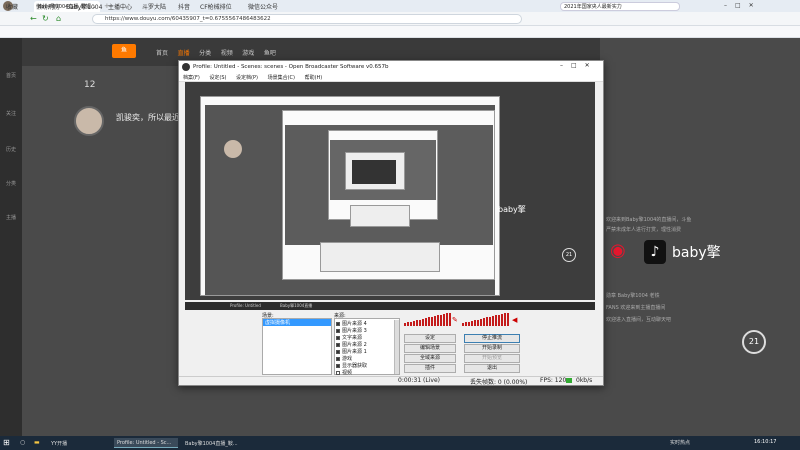 The height and width of the screenshot is (450, 800). What do you see at coordinates (492, 358) in the screenshot?
I see `start-preview-button: 开始预览` at bounding box center [492, 358].